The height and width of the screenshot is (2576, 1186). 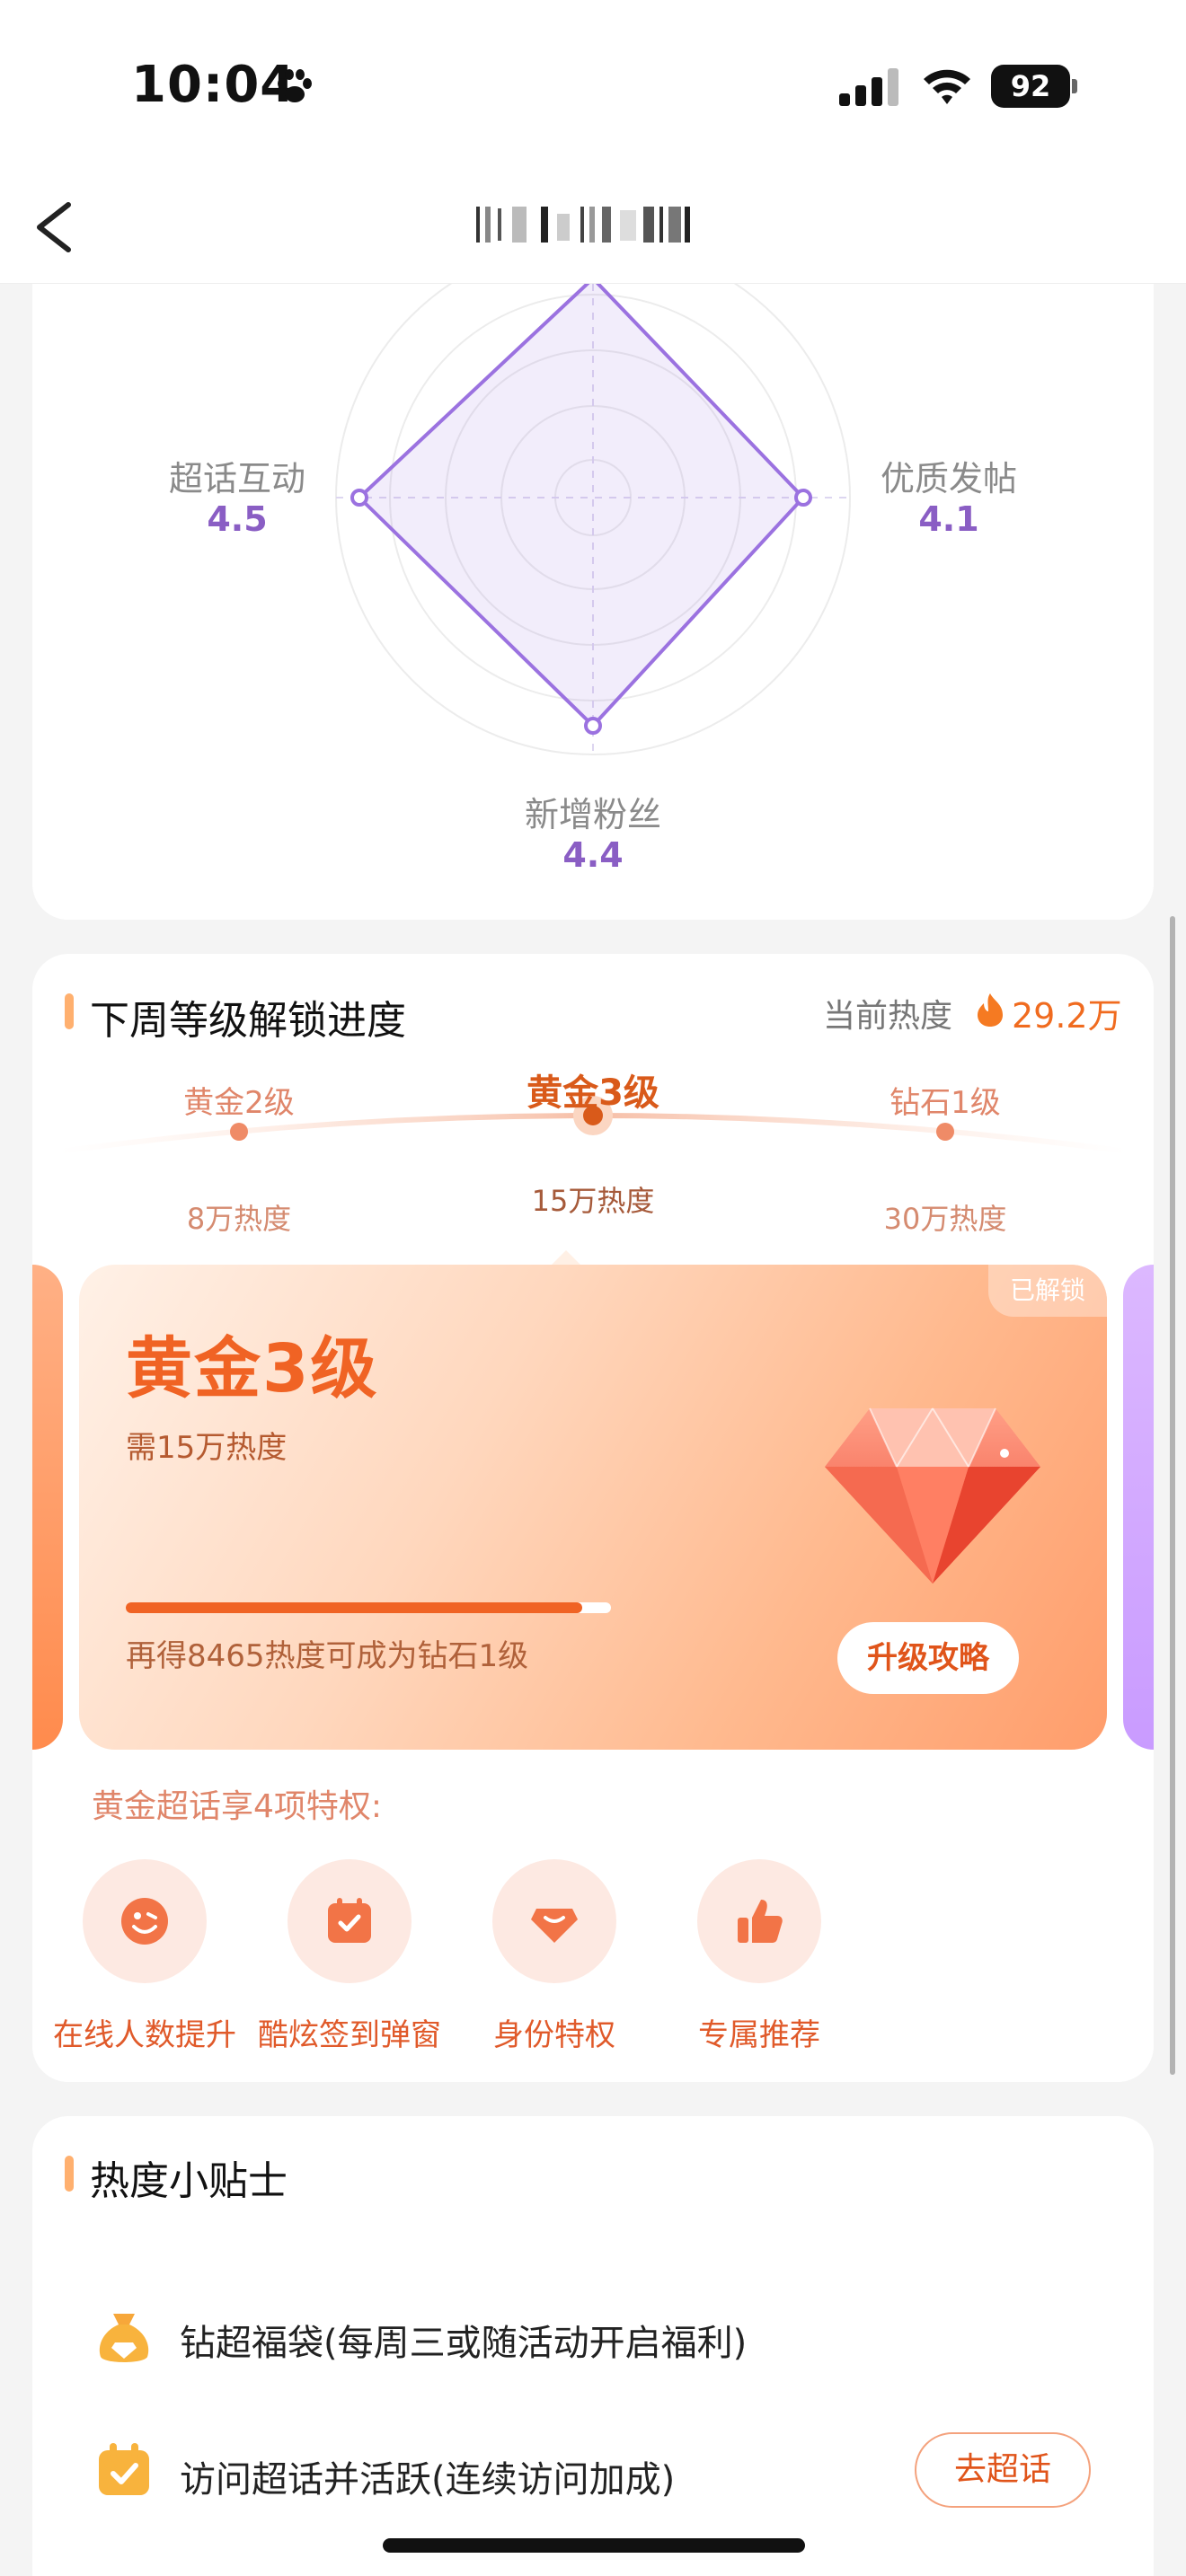 I want to click on level-heat-prev: 8万热度, so click(x=239, y=1219).